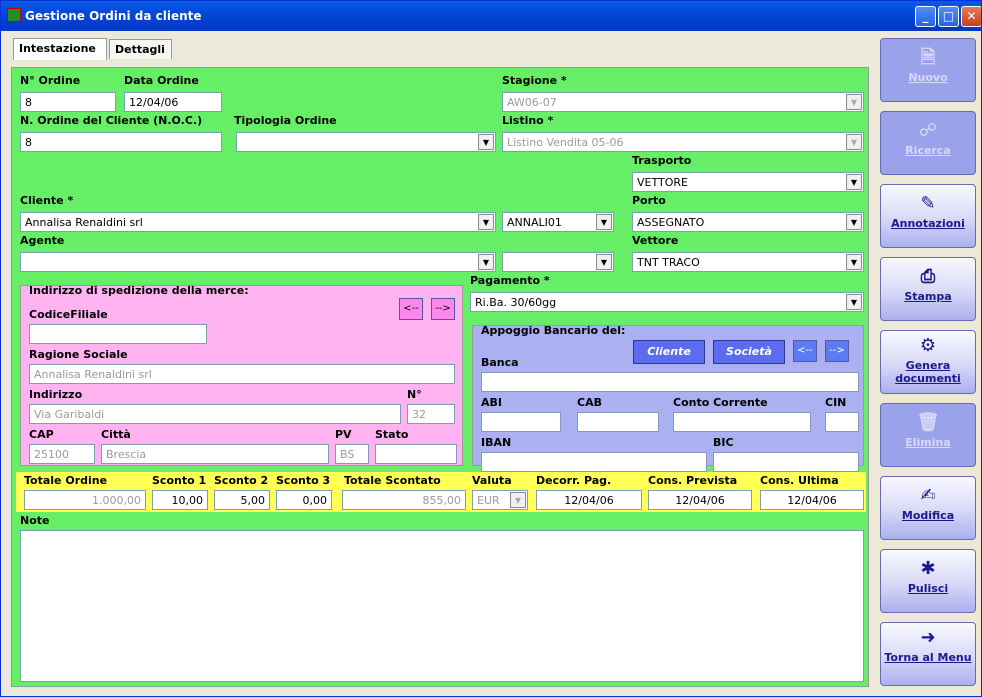 This screenshot has height=697, width=982. Describe the element at coordinates (14, 15) in the screenshot. I see `app-icon` at that location.